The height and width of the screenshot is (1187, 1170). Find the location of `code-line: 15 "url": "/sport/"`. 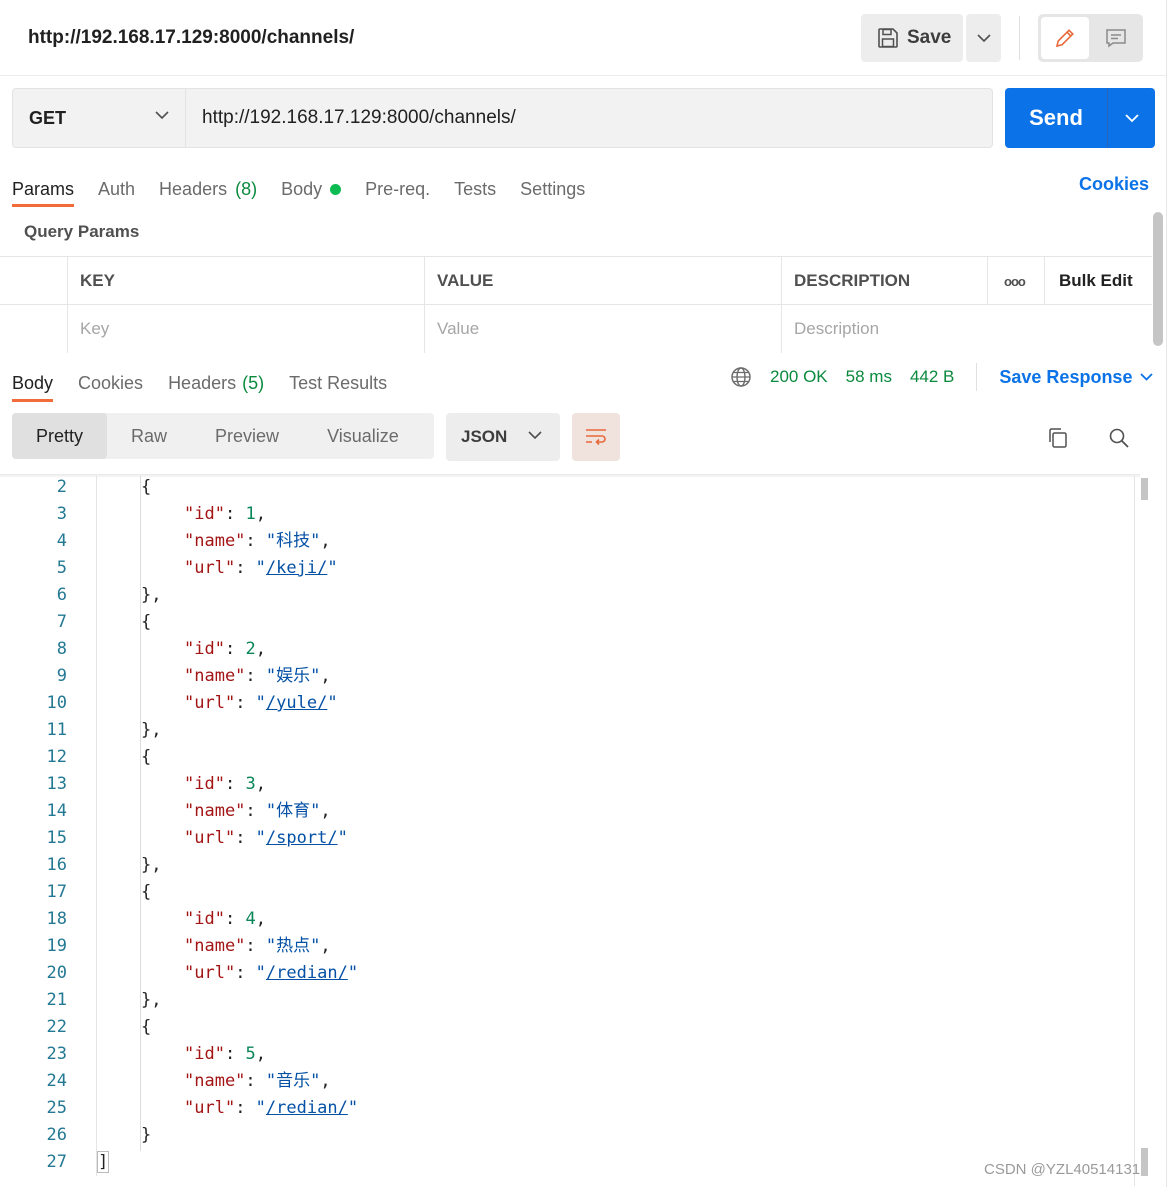

code-line: 15 "url": "/sport/" is located at coordinates (567, 840).